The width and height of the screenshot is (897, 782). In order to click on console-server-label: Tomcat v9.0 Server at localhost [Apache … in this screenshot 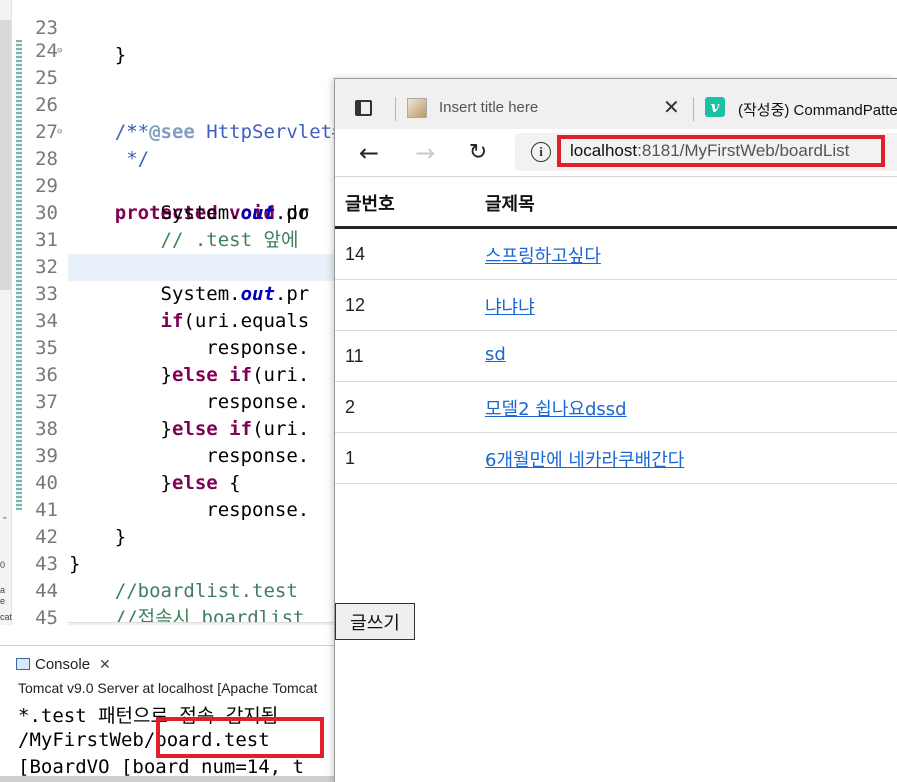, I will do `click(168, 688)`.